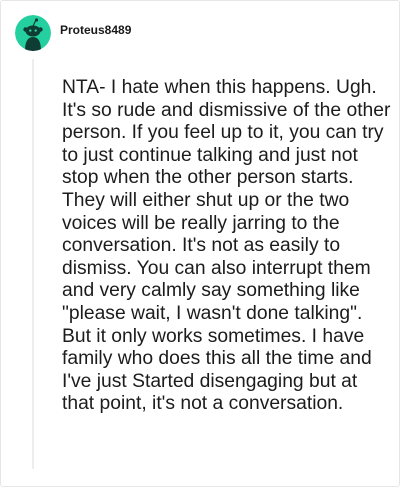  I want to click on comment-author: Proteus8489, so click(95, 30).